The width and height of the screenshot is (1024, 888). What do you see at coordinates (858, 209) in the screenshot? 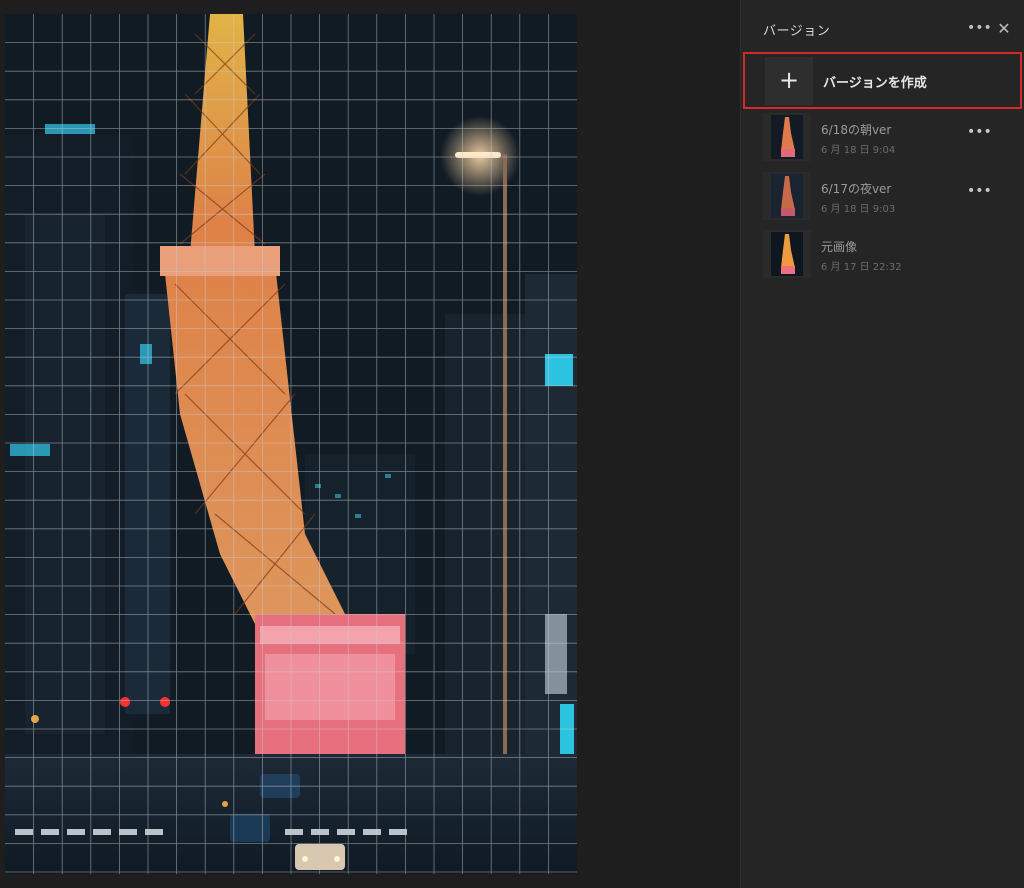
I see `version-date: 6 月 18 日 9:03` at bounding box center [858, 209].